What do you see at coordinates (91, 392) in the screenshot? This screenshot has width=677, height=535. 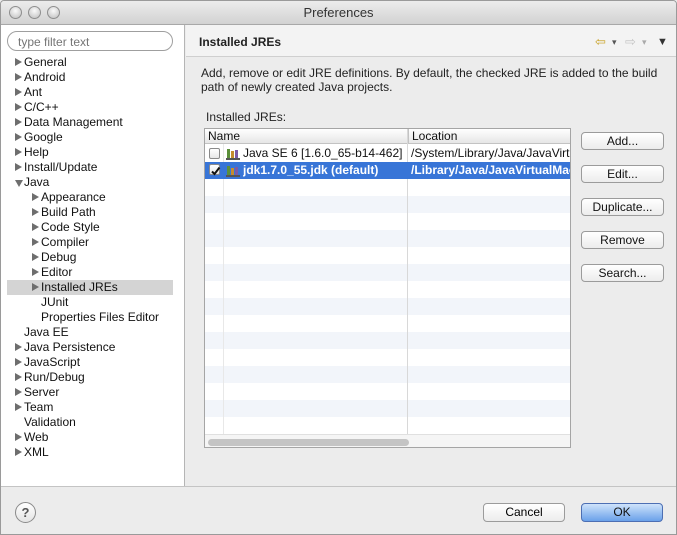 I see `tree-item: Server` at bounding box center [91, 392].